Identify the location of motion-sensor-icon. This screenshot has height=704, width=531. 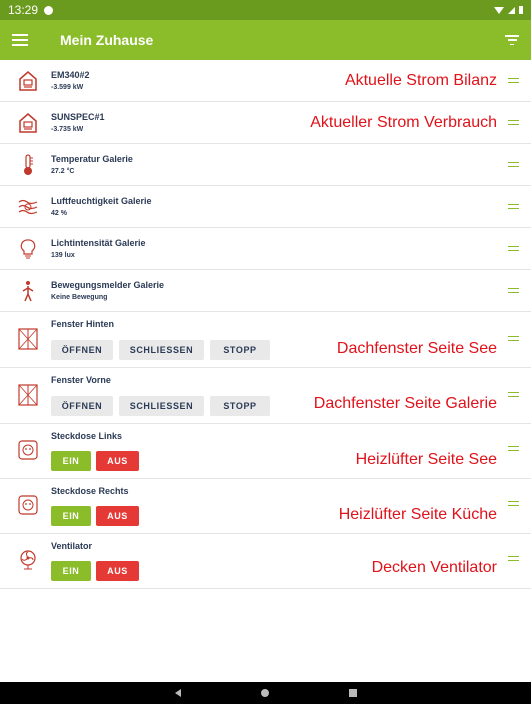
(28, 291).